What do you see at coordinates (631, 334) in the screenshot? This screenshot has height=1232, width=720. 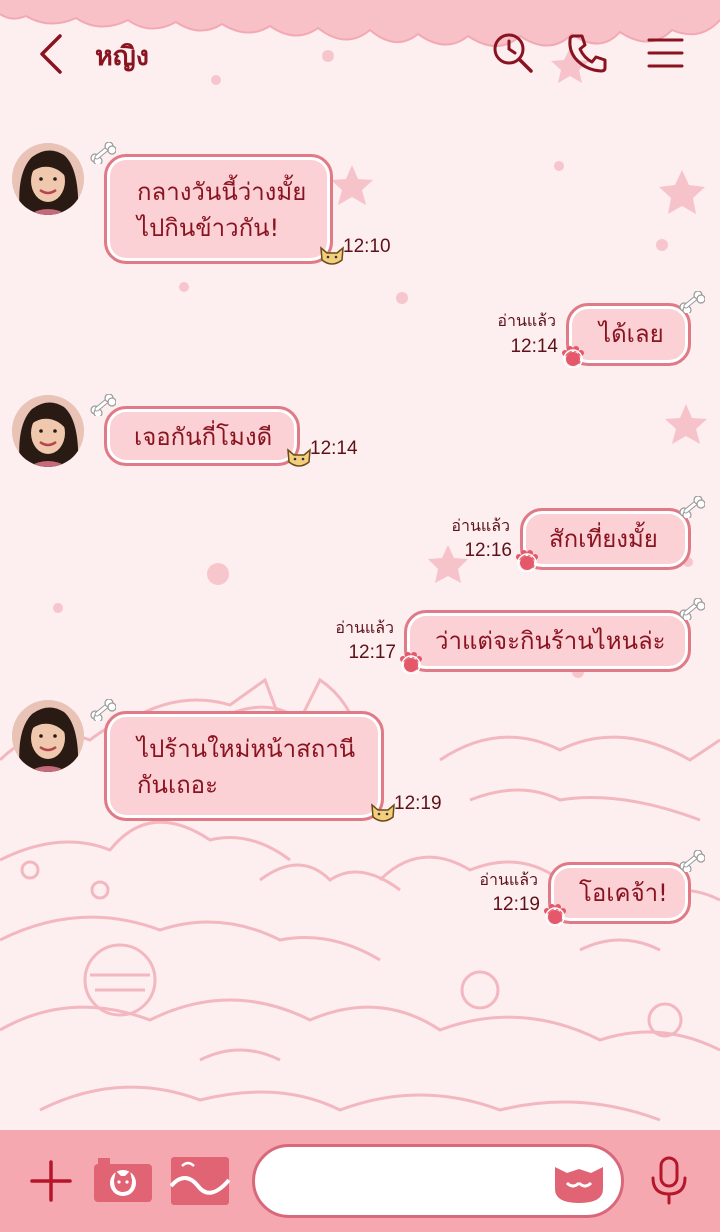 I see `message-text: ได้เลย` at bounding box center [631, 334].